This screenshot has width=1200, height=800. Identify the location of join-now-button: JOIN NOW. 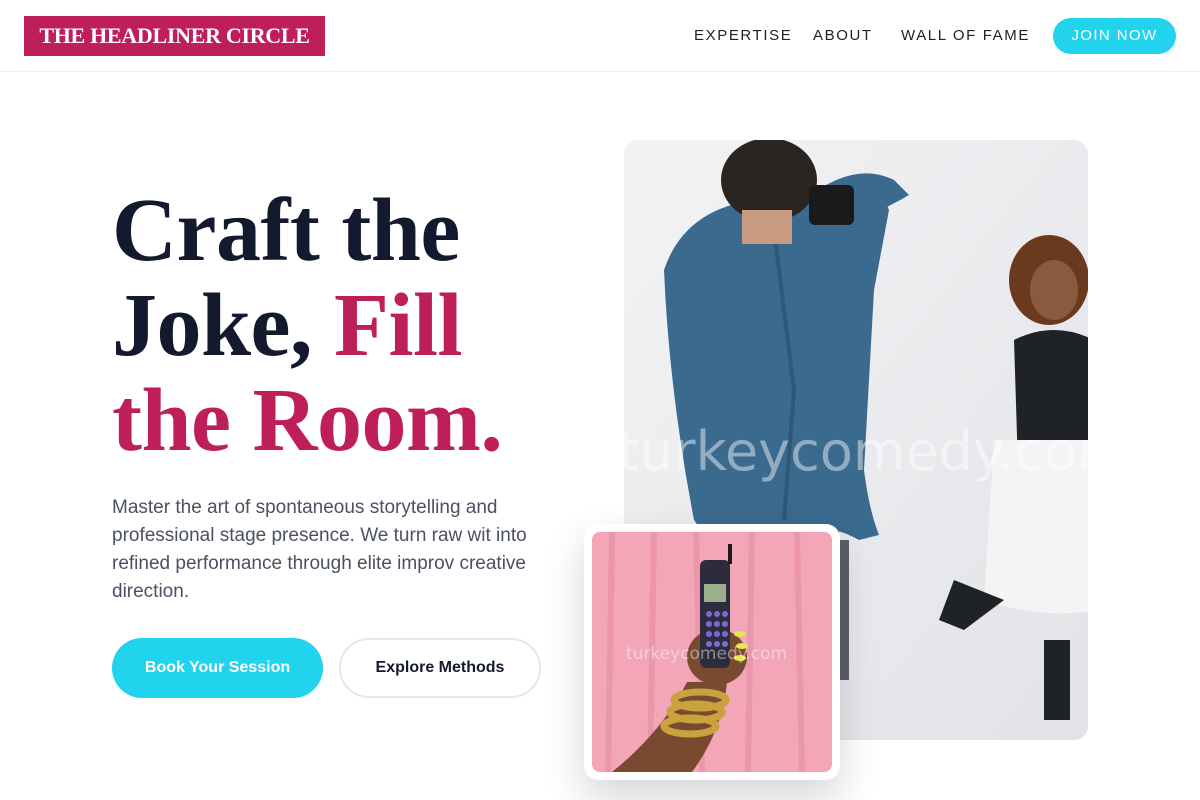
(1114, 36).